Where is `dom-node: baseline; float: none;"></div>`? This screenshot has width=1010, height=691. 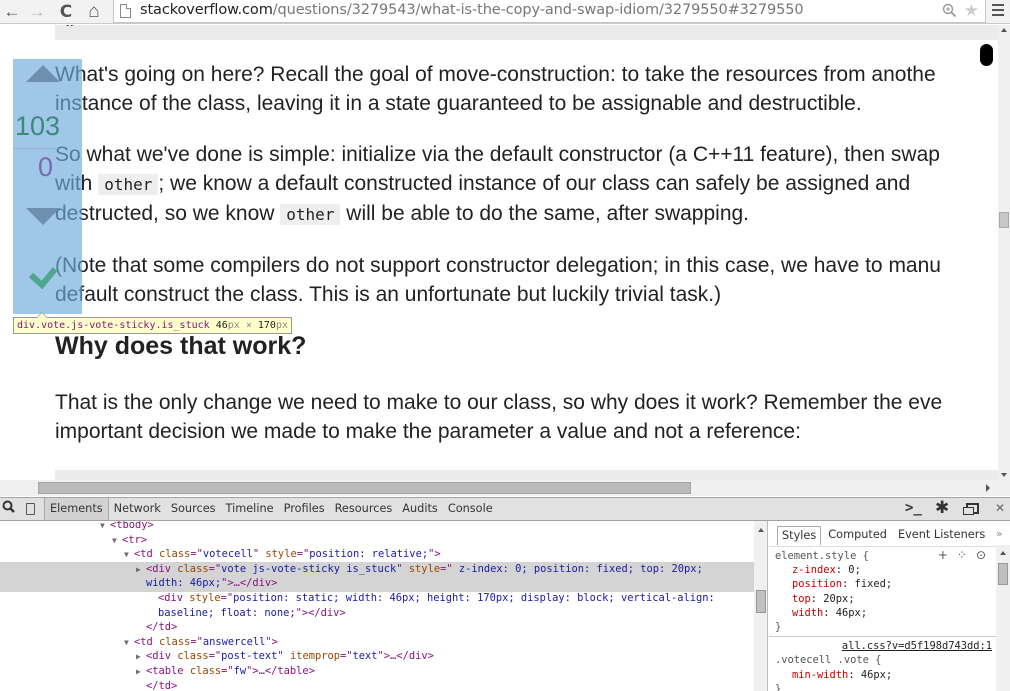 dom-node: baseline; float: none;"></div> is located at coordinates (252, 613).